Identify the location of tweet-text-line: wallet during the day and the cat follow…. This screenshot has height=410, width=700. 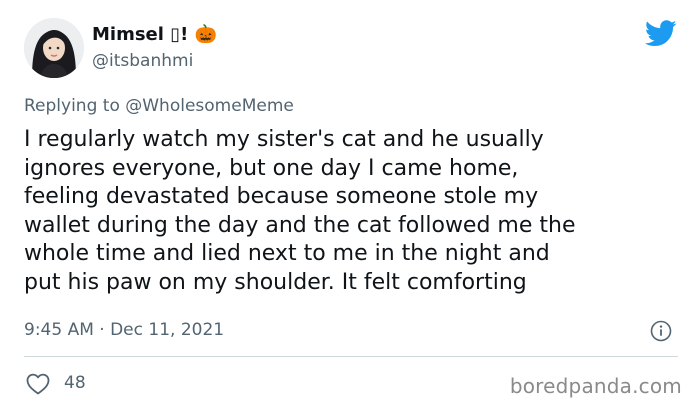
(300, 225).